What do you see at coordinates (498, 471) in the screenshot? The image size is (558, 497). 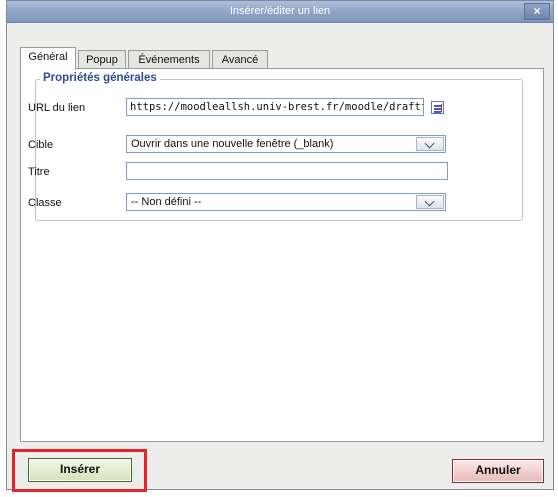 I see `cancel-button: Annuler` at bounding box center [498, 471].